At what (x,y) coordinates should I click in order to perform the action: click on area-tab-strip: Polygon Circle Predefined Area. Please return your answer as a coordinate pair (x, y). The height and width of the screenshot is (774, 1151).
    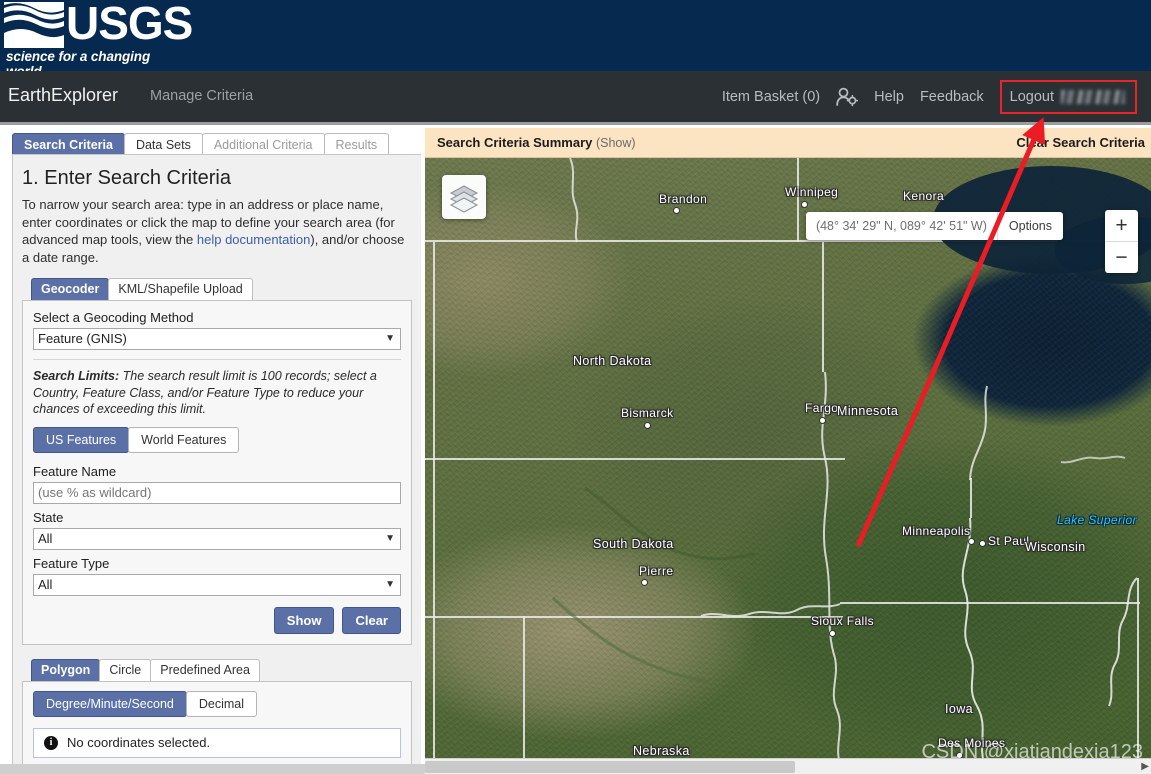
    Looking at the image, I should click on (217, 669).